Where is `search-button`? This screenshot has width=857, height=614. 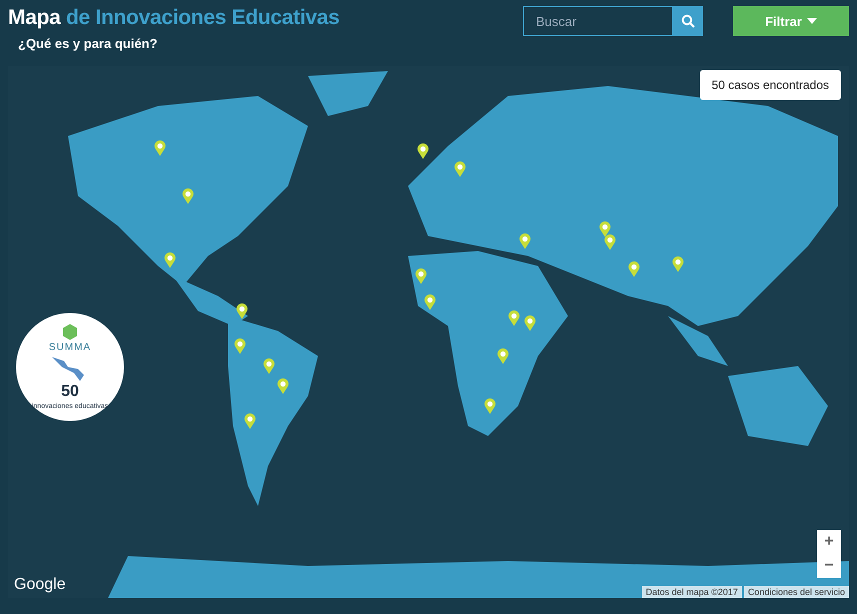 search-button is located at coordinates (688, 21).